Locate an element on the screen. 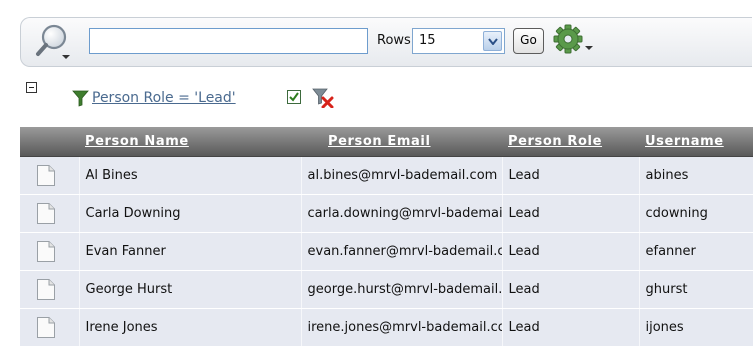  filter-enabled-checkbox is located at coordinates (294, 97).